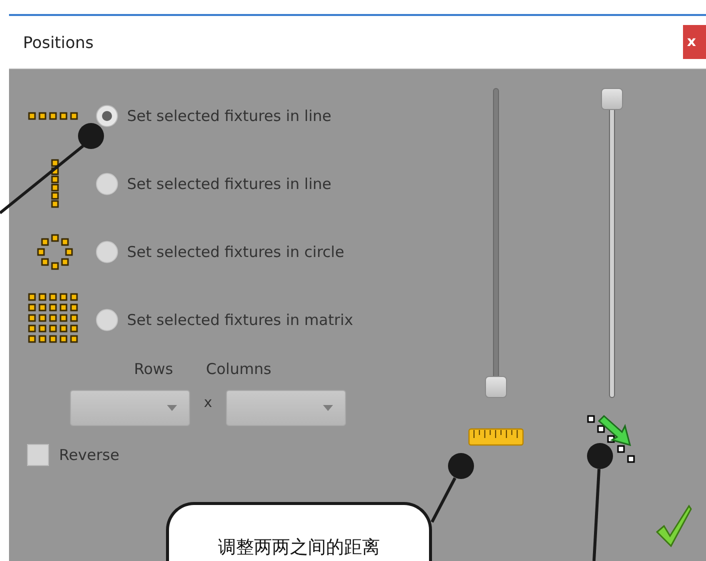 This screenshot has width=706, height=561. Describe the element at coordinates (694, 42) in the screenshot. I see `close-button: x` at that location.